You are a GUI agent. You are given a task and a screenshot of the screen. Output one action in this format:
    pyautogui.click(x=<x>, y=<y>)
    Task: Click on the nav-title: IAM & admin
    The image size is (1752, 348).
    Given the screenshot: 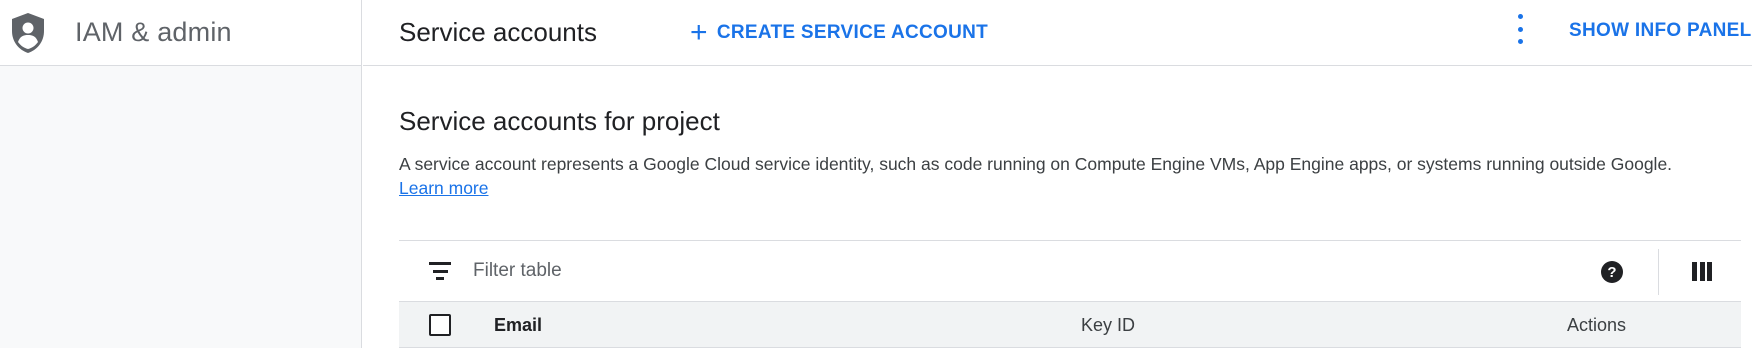 What is the action you would take?
    pyautogui.click(x=153, y=32)
    